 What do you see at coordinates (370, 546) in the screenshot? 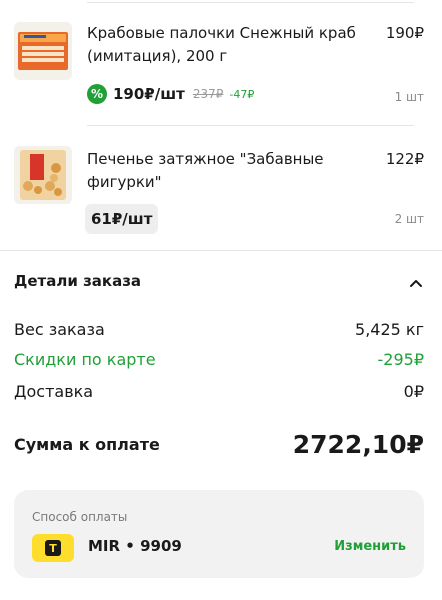
I see `change-payment-button: Изменить` at bounding box center [370, 546].